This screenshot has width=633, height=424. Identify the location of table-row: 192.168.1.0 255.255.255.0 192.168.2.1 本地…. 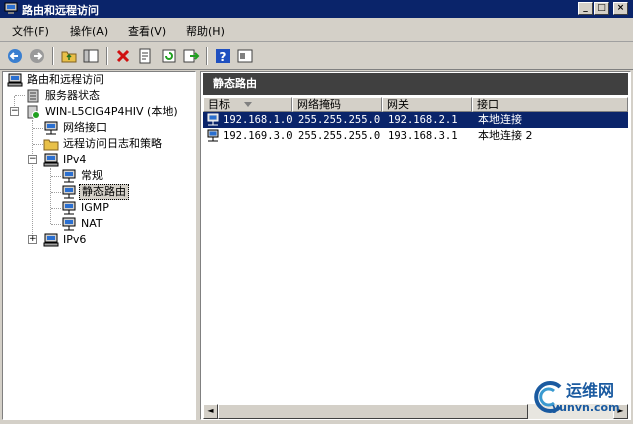
(415, 120).